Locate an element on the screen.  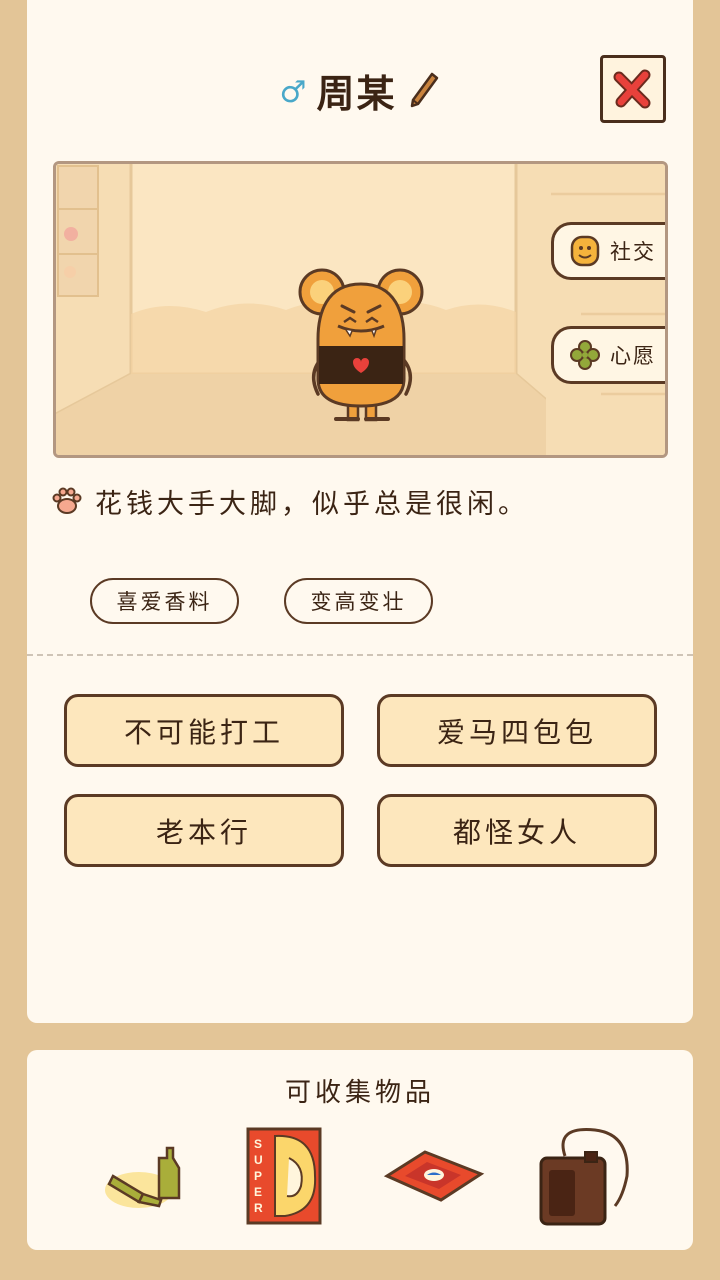
pencil-icon is located at coordinates (423, 90).